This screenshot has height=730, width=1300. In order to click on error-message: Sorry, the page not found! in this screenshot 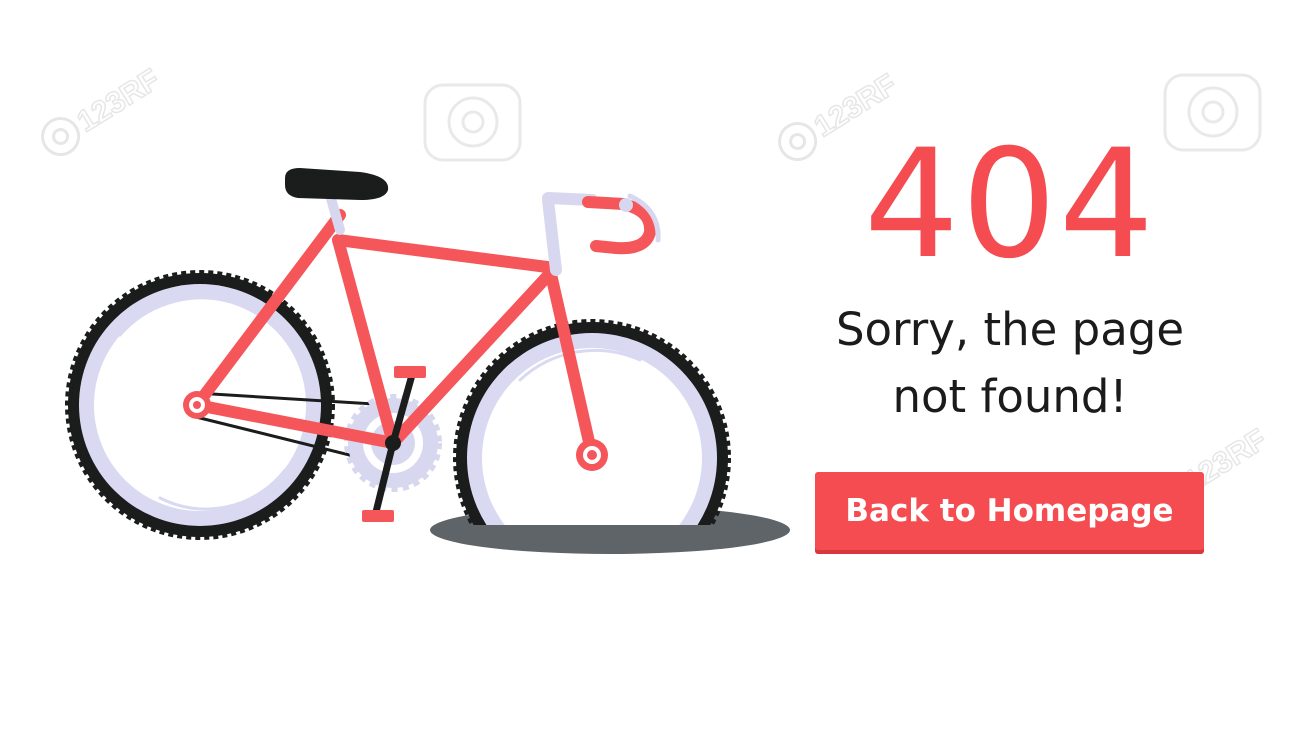, I will do `click(1010, 363)`.